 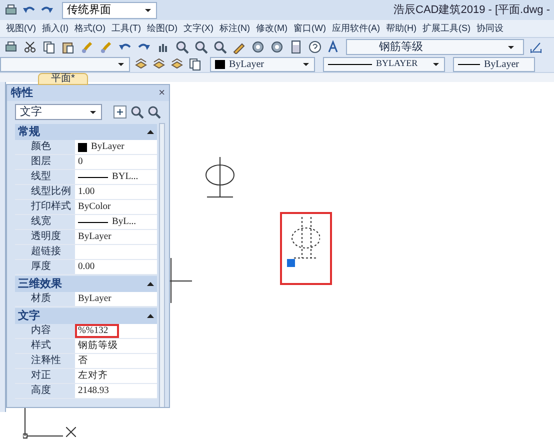 I want to click on section-header: 文字, so click(x=86, y=316).